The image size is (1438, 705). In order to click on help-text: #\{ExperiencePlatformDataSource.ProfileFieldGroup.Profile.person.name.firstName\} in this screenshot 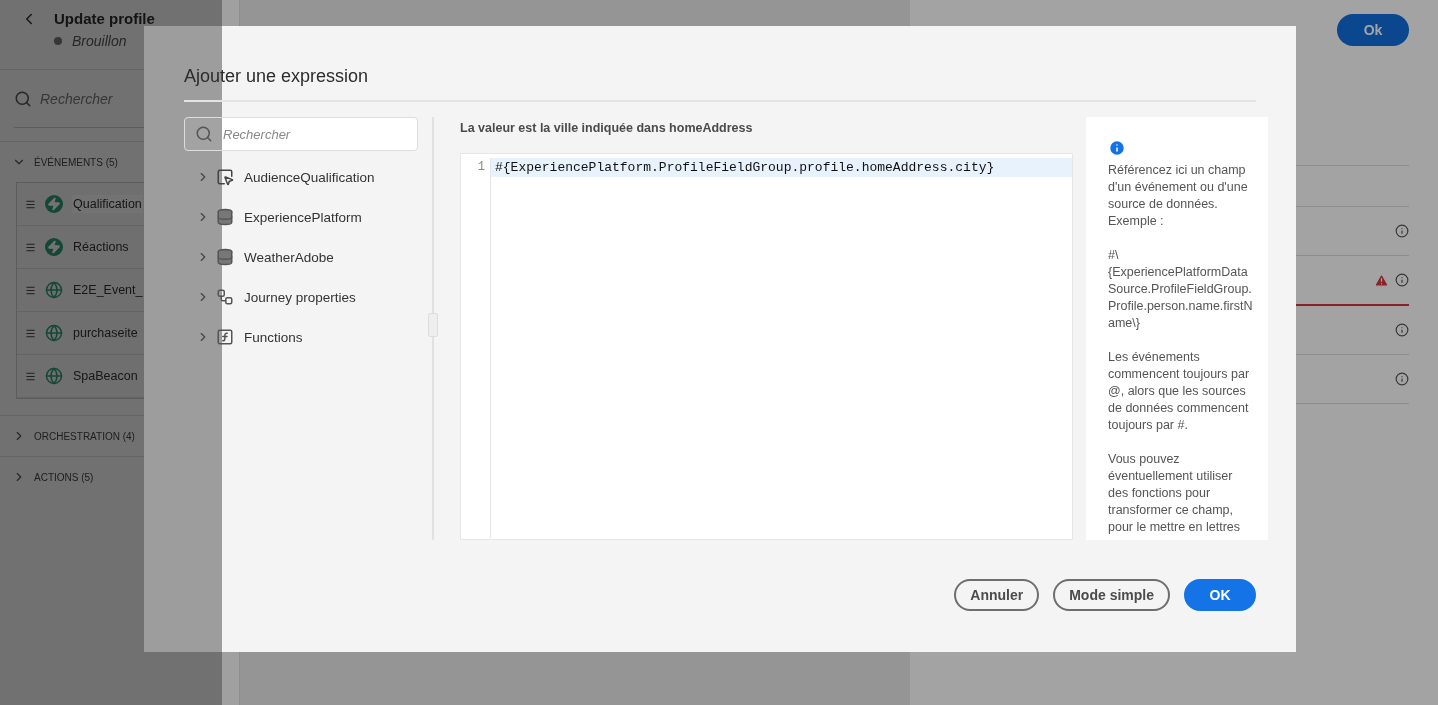, I will do `click(1181, 289)`.